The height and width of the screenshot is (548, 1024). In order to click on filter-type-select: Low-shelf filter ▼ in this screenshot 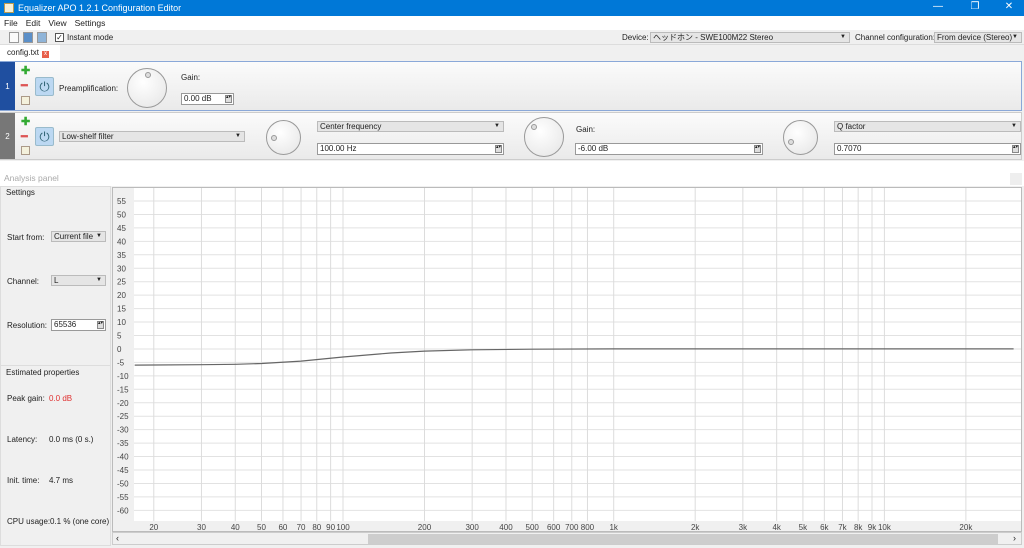, I will do `click(152, 136)`.